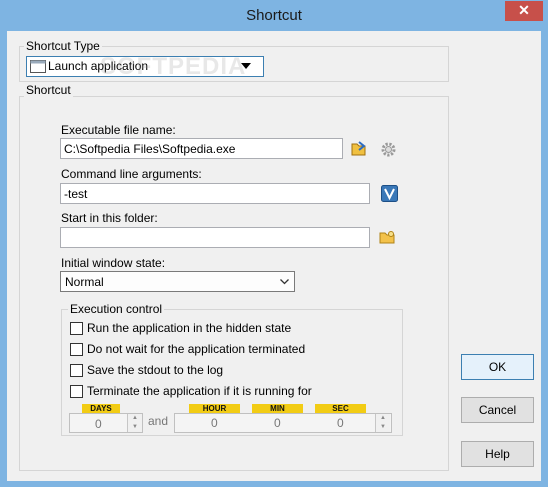  I want to click on folder-label: Start in this folder:, so click(109, 218).